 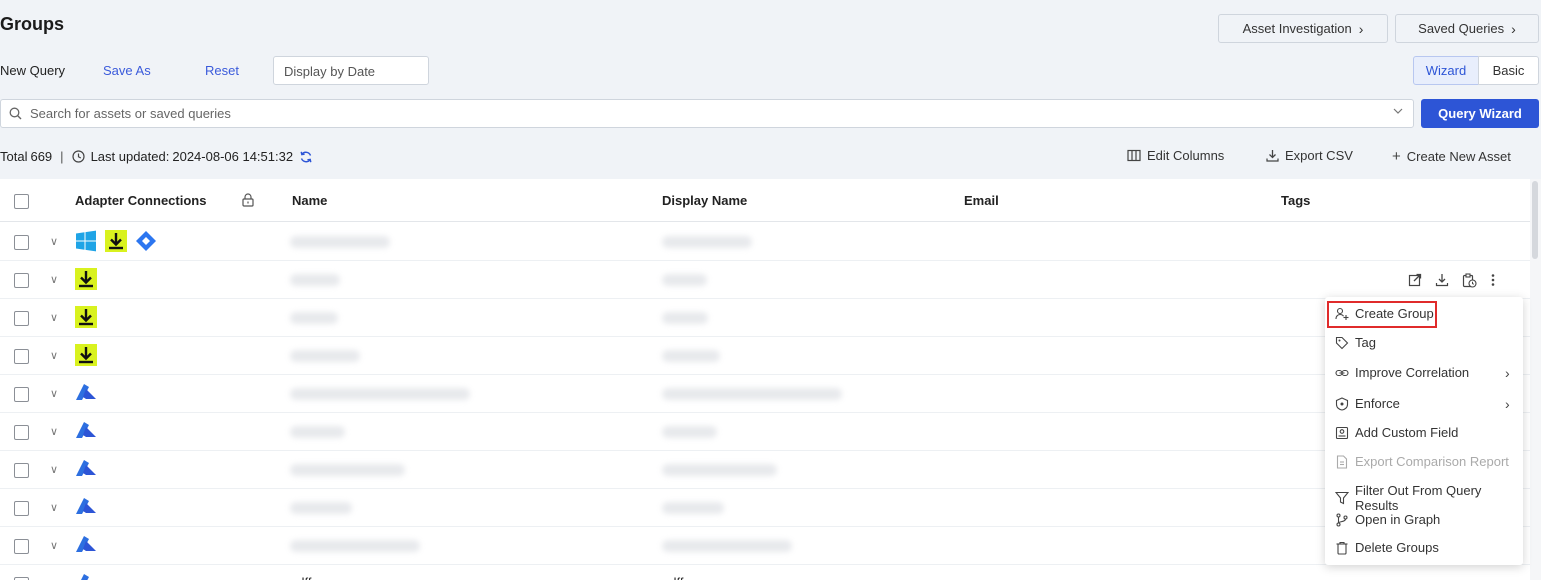 What do you see at coordinates (130, 113) in the screenshot?
I see `search-placeholder: Search for assets or saved queries` at bounding box center [130, 113].